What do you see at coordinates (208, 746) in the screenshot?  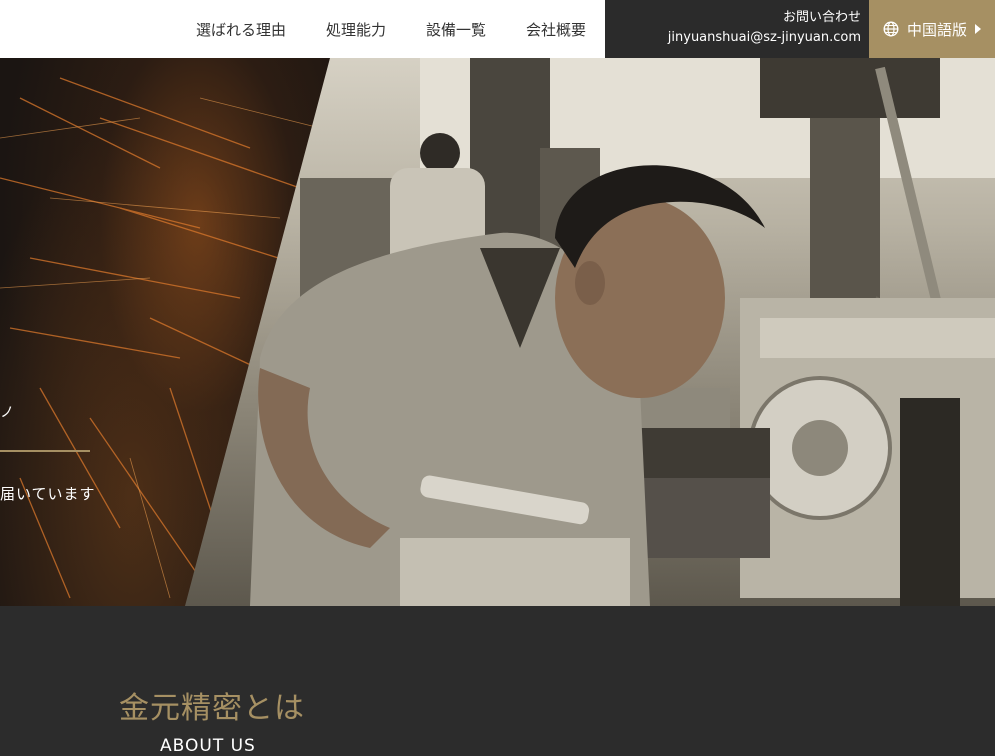 I see `about-subtitle: ABOUT US` at bounding box center [208, 746].